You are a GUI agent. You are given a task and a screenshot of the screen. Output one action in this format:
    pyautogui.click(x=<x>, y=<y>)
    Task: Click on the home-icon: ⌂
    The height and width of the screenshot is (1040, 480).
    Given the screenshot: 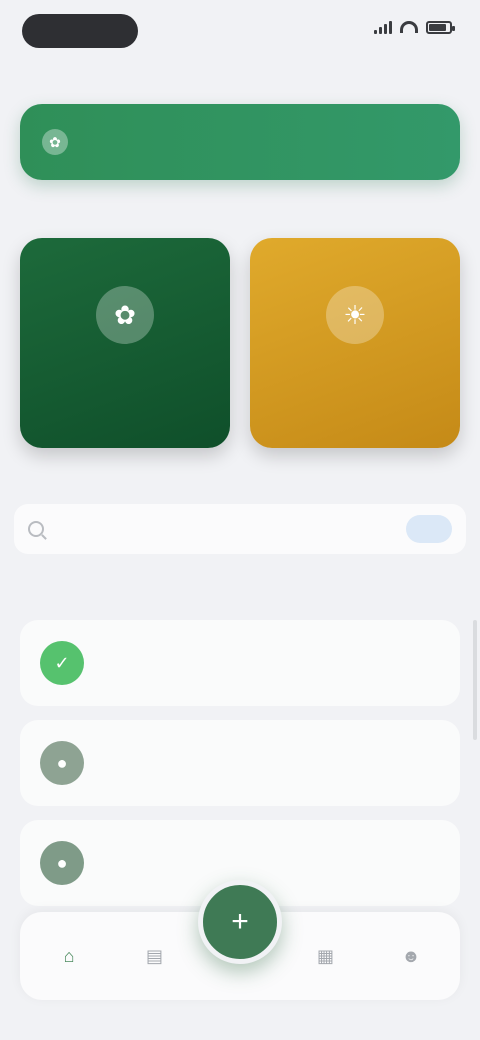 What is the action you would take?
    pyautogui.click(x=69, y=956)
    